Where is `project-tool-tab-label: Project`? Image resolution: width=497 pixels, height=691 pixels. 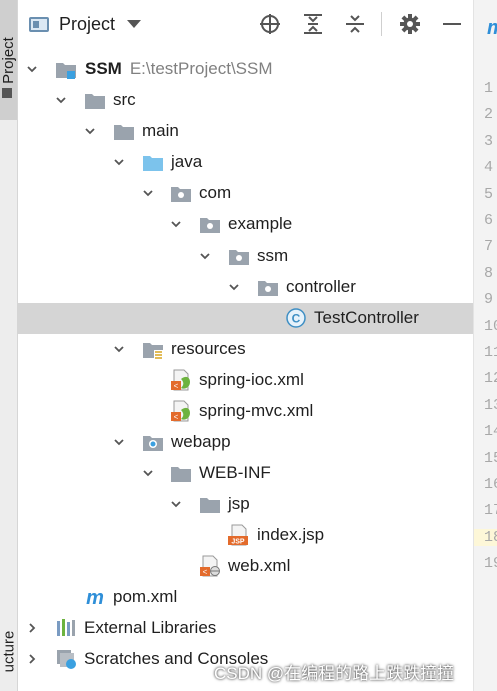 project-tool-tab-label: Project is located at coordinates (8, 60).